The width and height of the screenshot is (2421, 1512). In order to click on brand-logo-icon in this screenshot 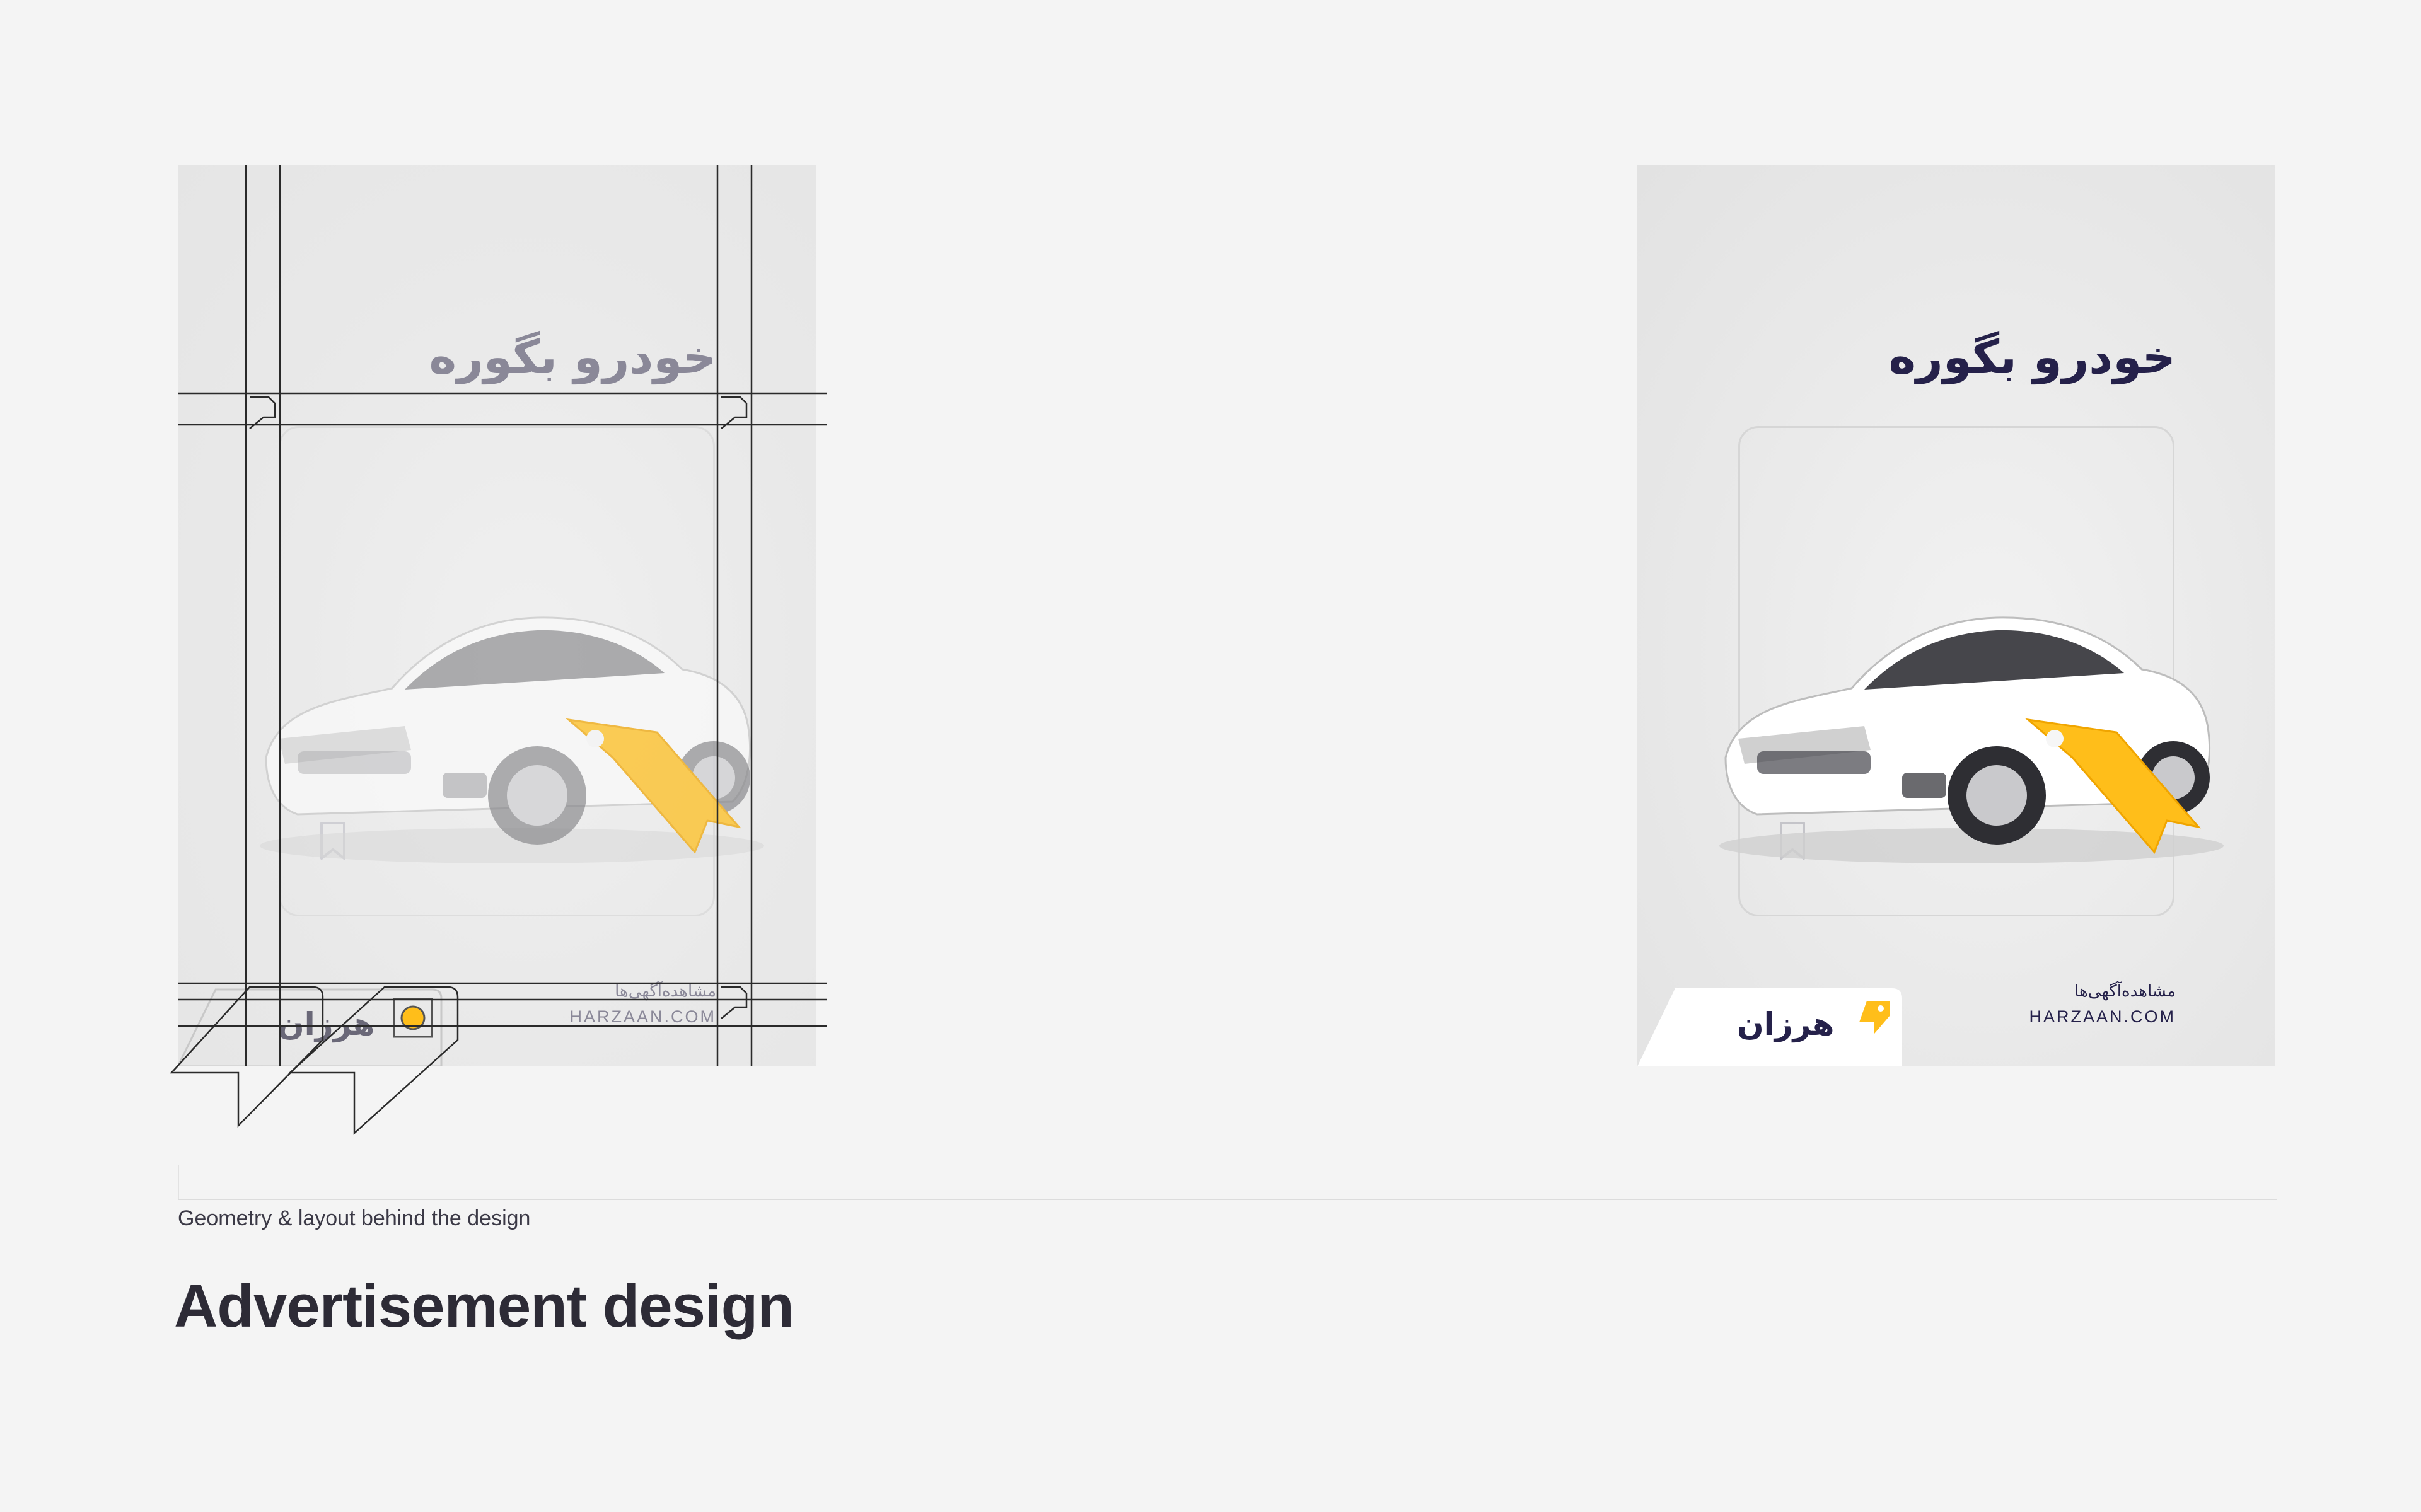, I will do `click(1875, 1017)`.